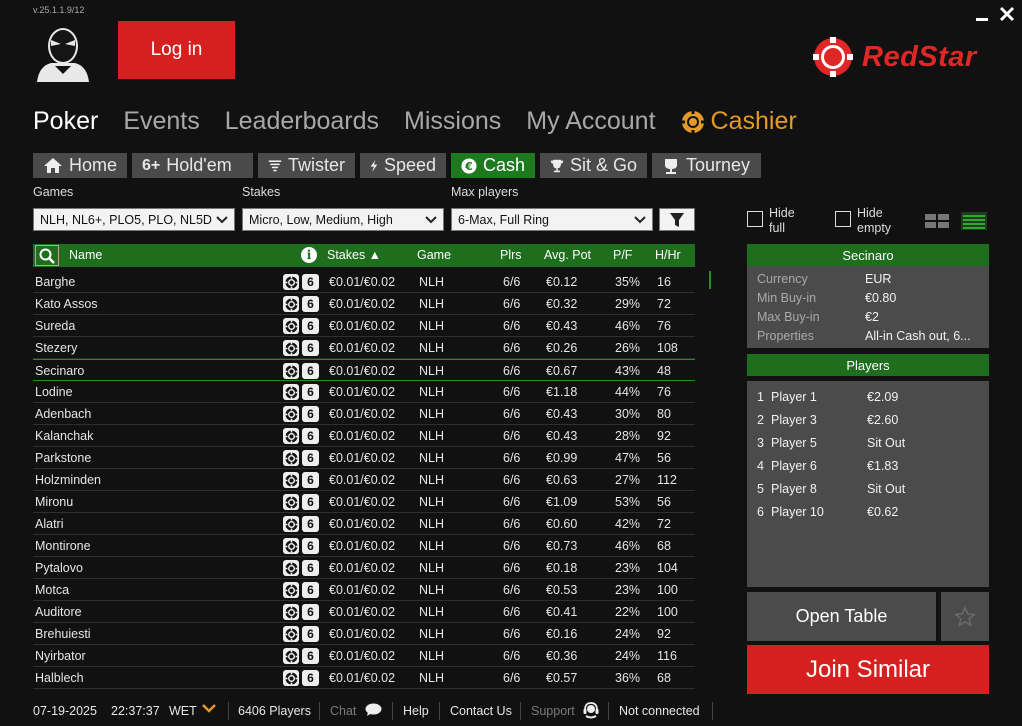  What do you see at coordinates (562, 458) in the screenshot?
I see `cell-avg-pot: €0.99` at bounding box center [562, 458].